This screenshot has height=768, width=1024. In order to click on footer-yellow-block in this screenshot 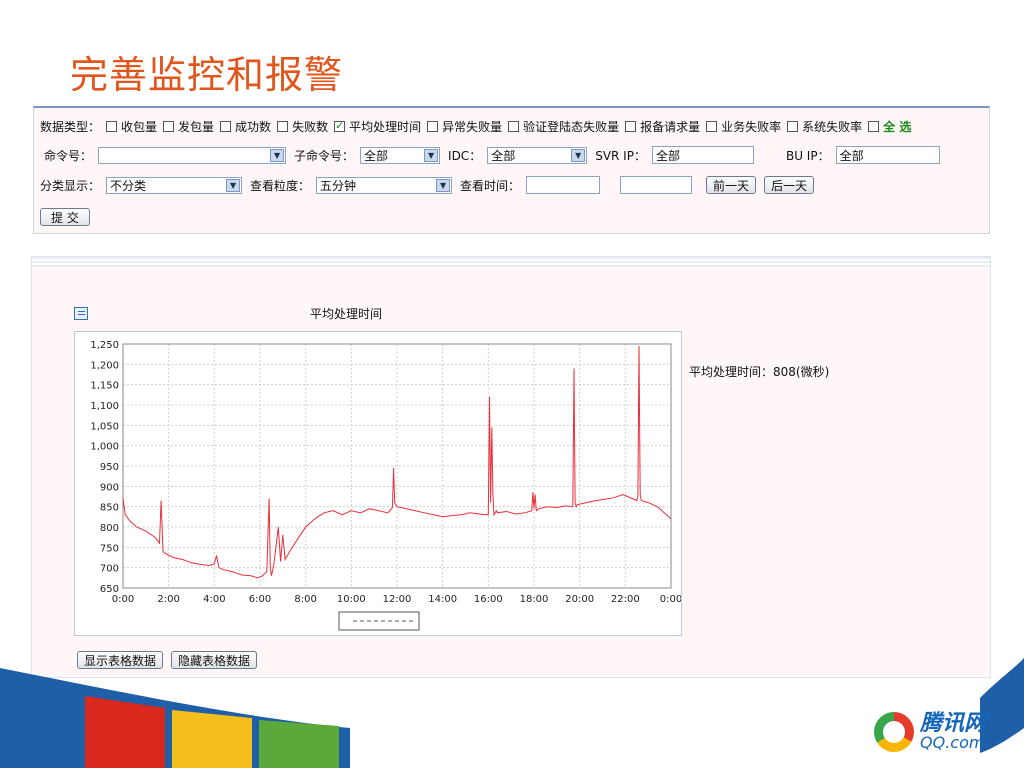, I will do `click(212, 739)`.